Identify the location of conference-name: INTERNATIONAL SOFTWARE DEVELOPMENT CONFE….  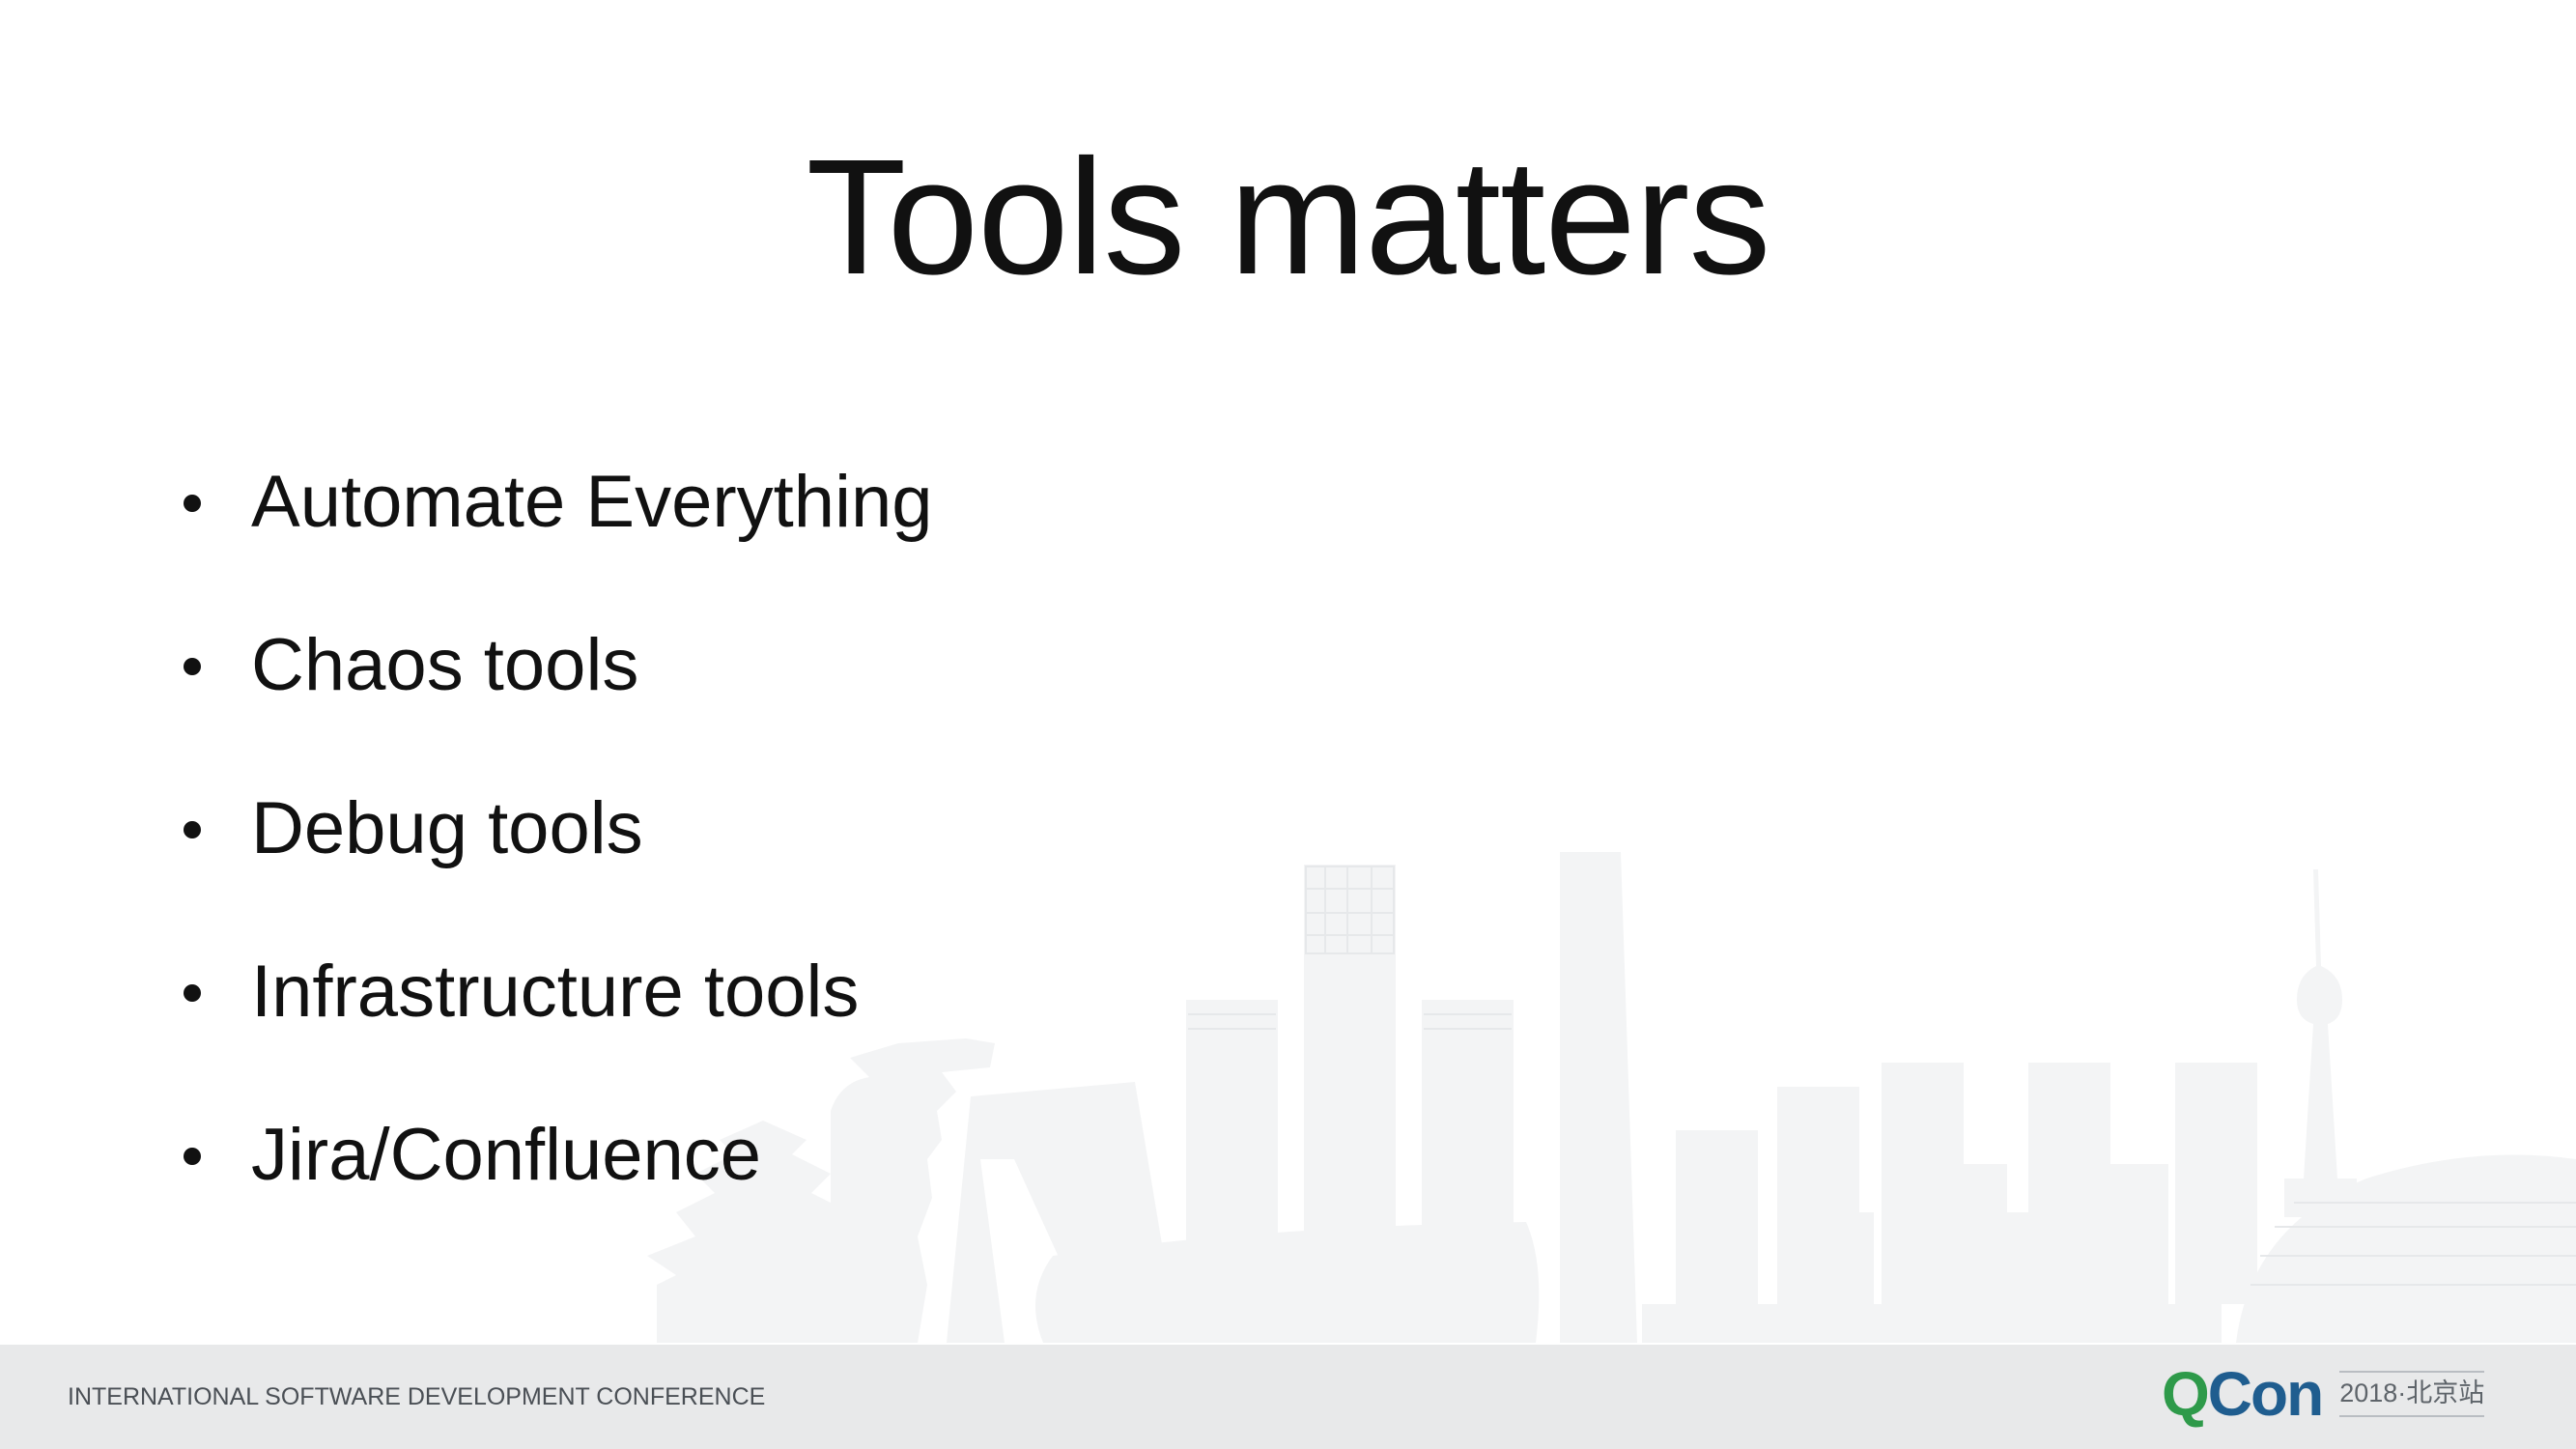
(417, 1396).